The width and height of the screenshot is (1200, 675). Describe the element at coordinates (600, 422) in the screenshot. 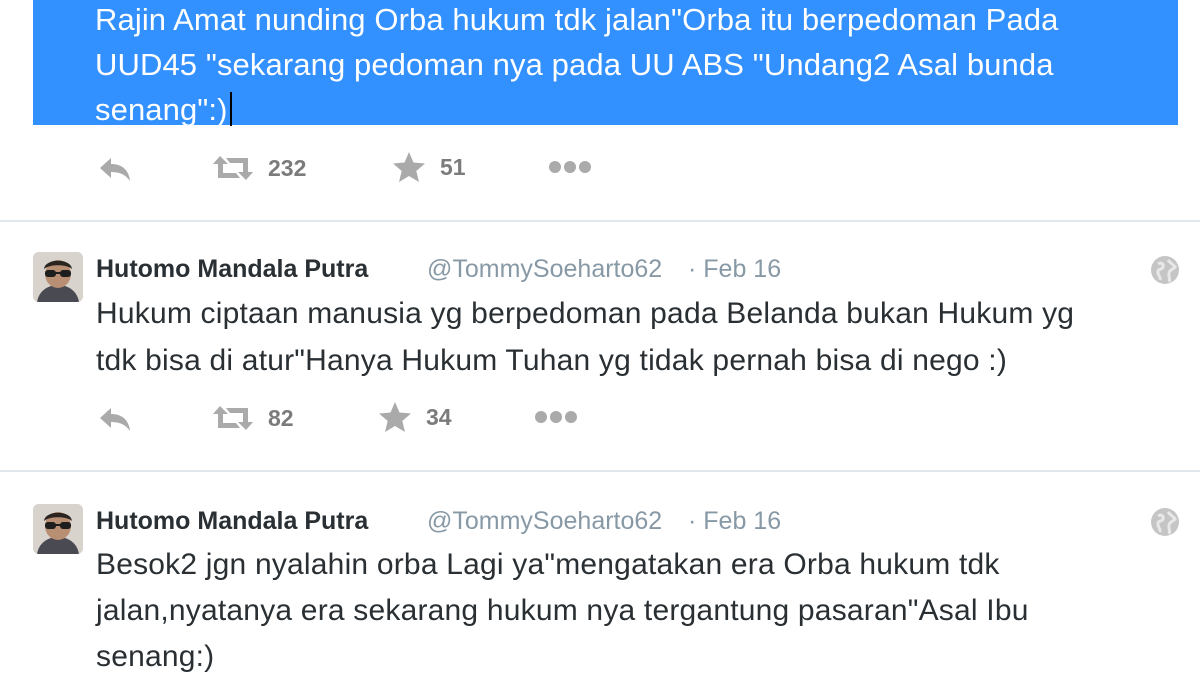

I see `tweet-actions: 82 34` at that location.